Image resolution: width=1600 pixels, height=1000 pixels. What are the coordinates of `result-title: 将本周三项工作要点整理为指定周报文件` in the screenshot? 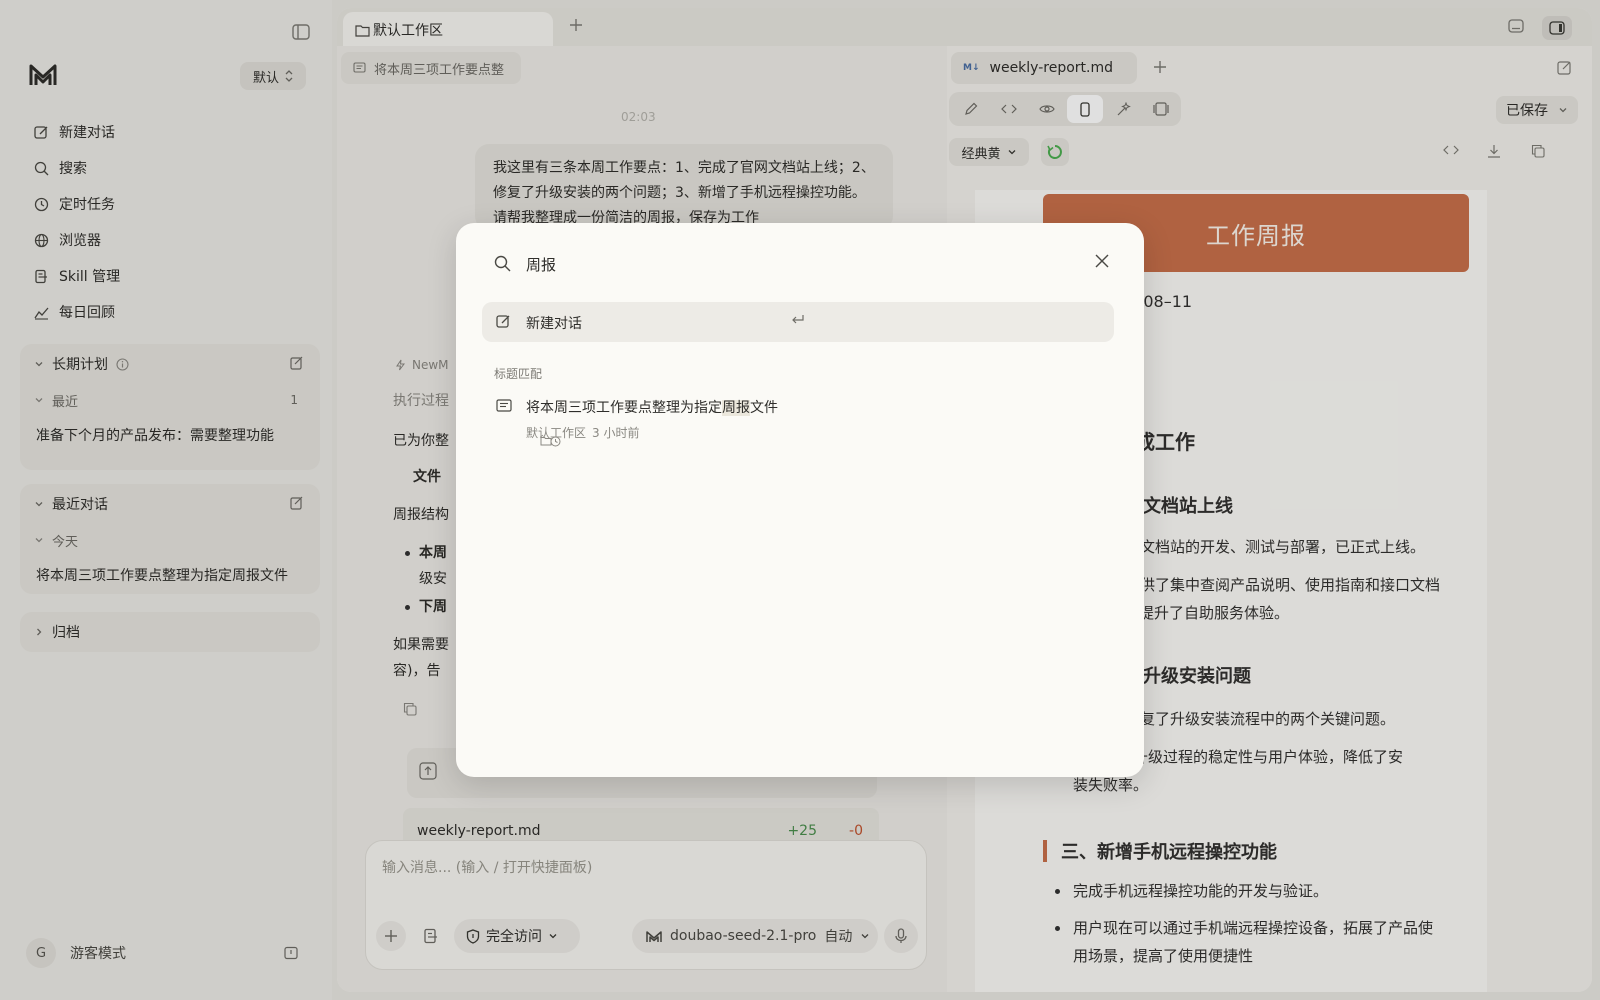 It's located at (652, 407).